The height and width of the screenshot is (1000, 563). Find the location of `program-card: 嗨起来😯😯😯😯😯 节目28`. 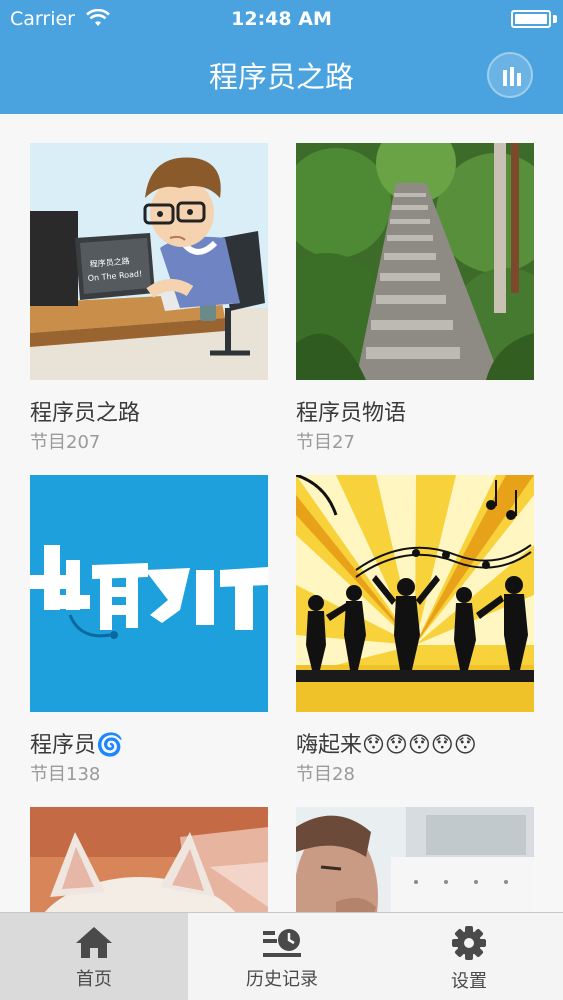

program-card: 嗨起来😯😯😯😯😯 节目28 is located at coordinates (415, 630).